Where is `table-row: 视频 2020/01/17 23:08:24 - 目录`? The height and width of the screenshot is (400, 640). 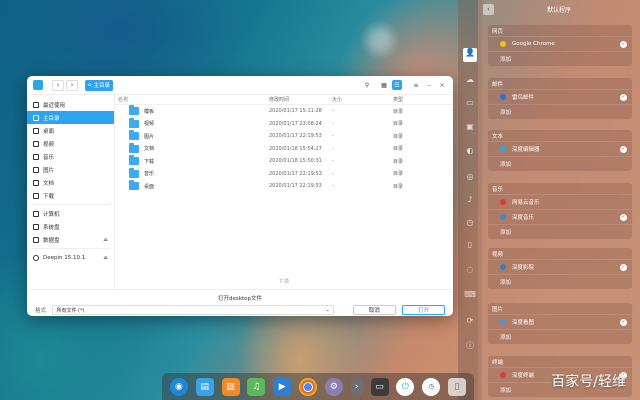 table-row: 视频 2020/01/17 23:08:24 - 目录 is located at coordinates (284, 124).